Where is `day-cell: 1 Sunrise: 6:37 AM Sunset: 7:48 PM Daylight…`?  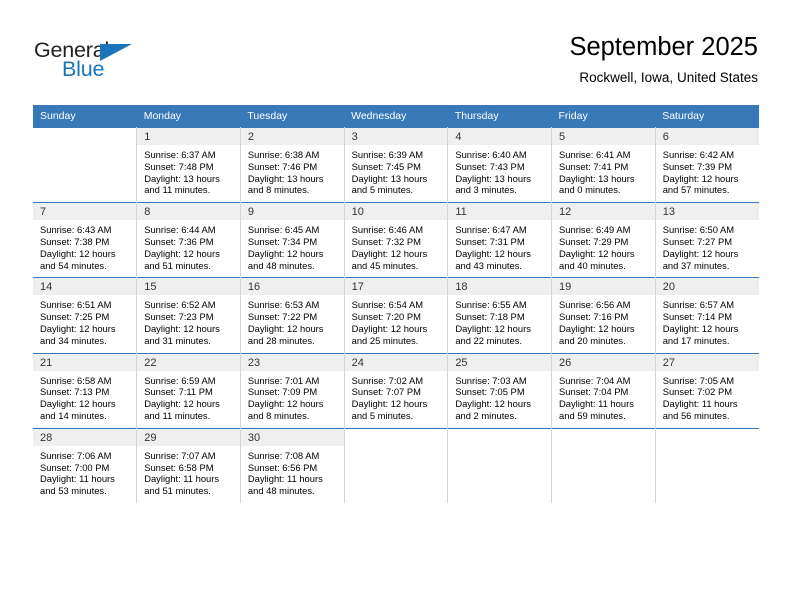 day-cell: 1 Sunrise: 6:37 AM Sunset: 7:48 PM Daylight… is located at coordinates (188, 164).